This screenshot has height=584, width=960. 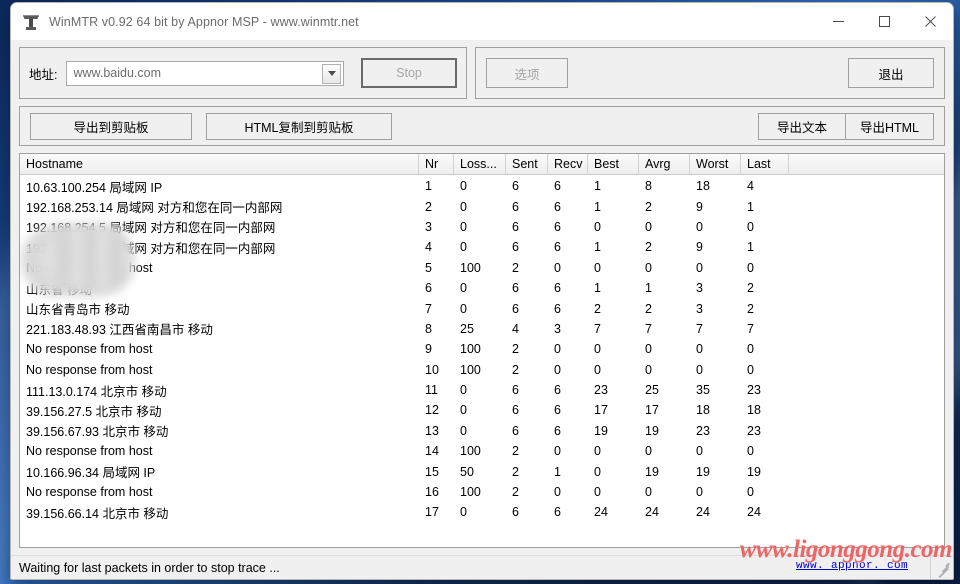 I want to click on cell-recv: 0, so click(x=557, y=267).